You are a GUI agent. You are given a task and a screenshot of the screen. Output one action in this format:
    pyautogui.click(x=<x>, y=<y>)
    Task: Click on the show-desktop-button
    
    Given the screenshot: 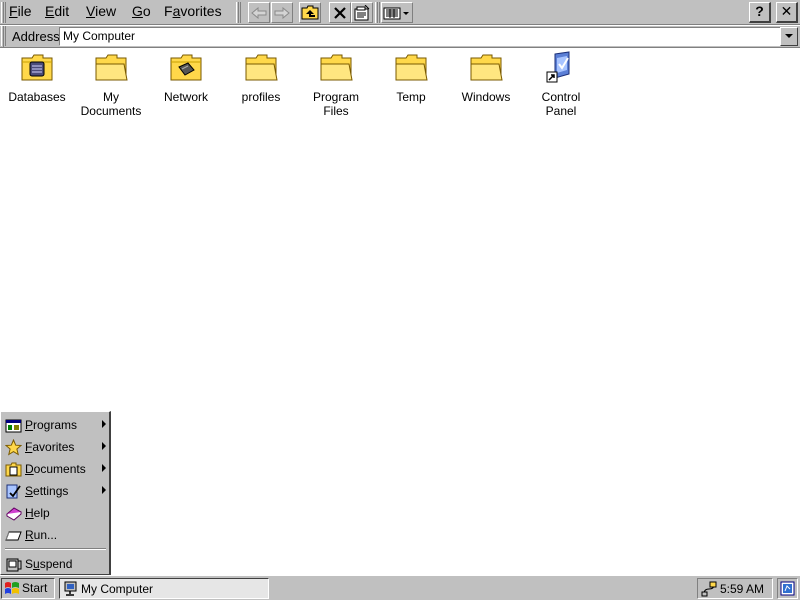 What is the action you would take?
    pyautogui.click(x=787, y=588)
    